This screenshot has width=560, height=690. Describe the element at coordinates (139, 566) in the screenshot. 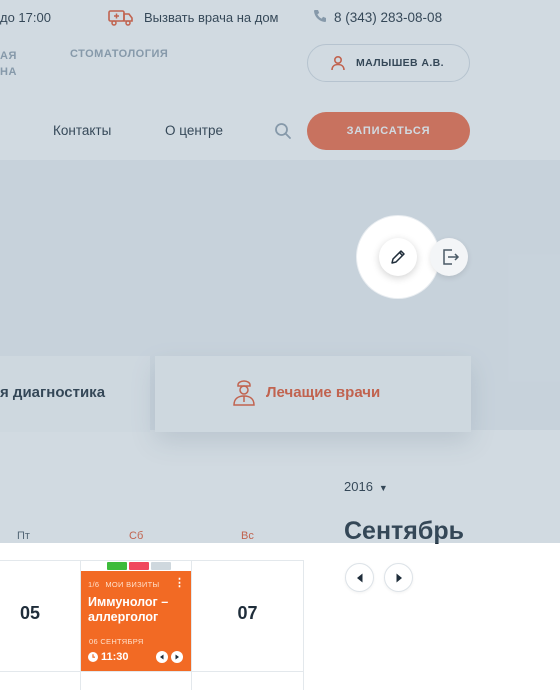

I see `tag-red` at that location.